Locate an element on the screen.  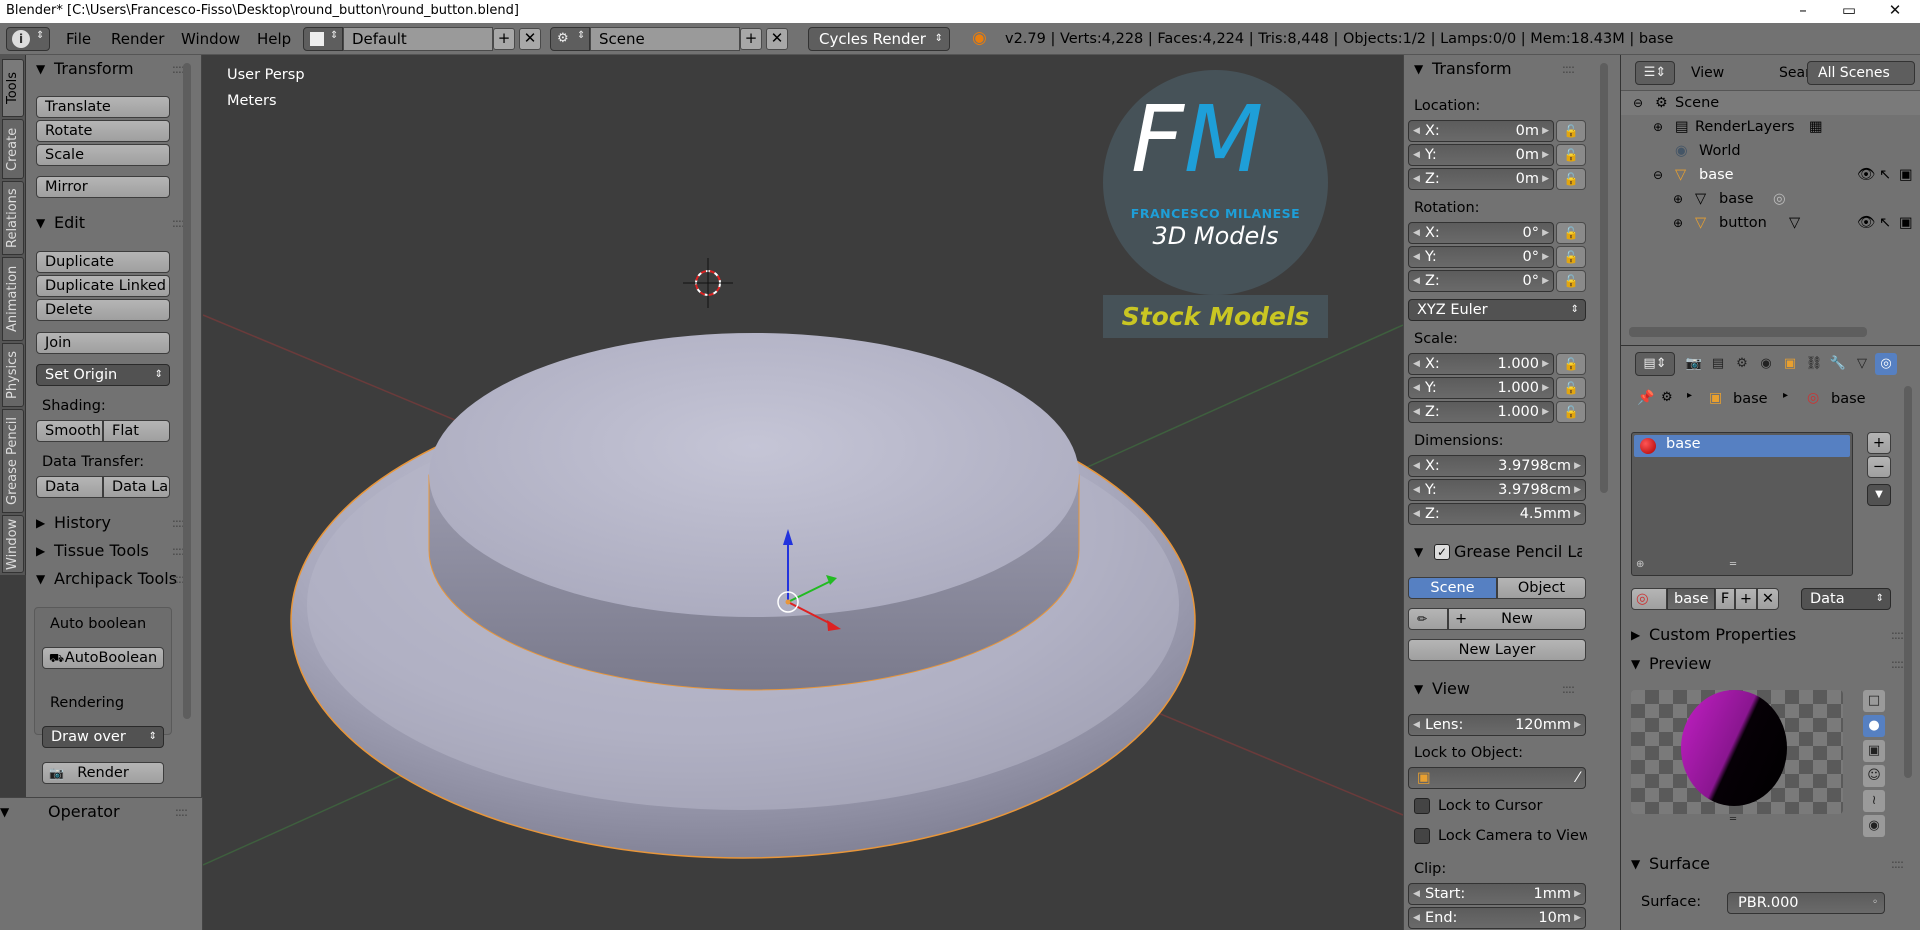
transform-panel-header: ▼ Transform:::: is located at coordinates (109, 69).